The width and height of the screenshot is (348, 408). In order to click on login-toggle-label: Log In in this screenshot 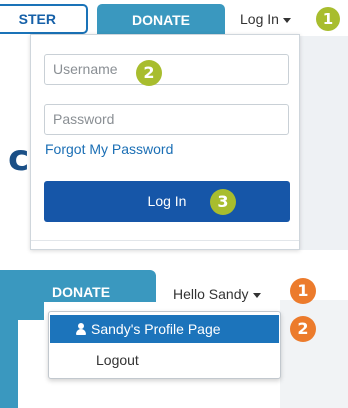, I will do `click(259, 19)`.